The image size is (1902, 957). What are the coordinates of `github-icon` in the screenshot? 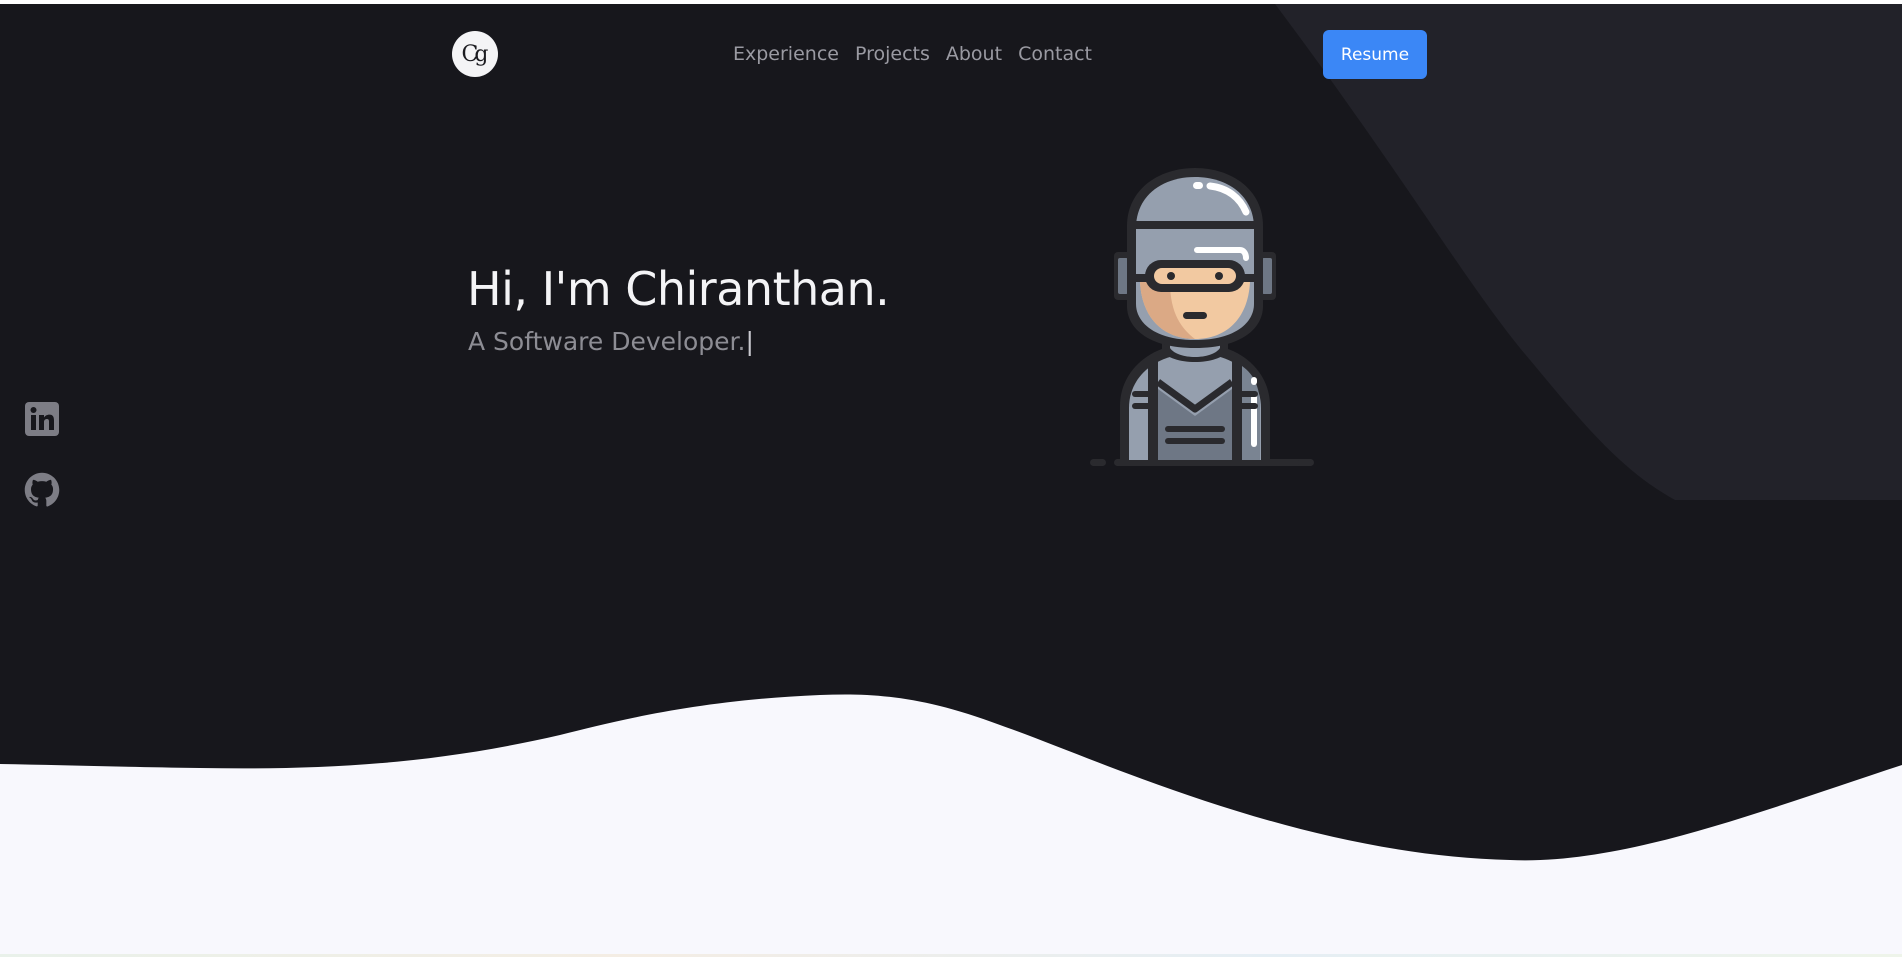 It's located at (42, 489).